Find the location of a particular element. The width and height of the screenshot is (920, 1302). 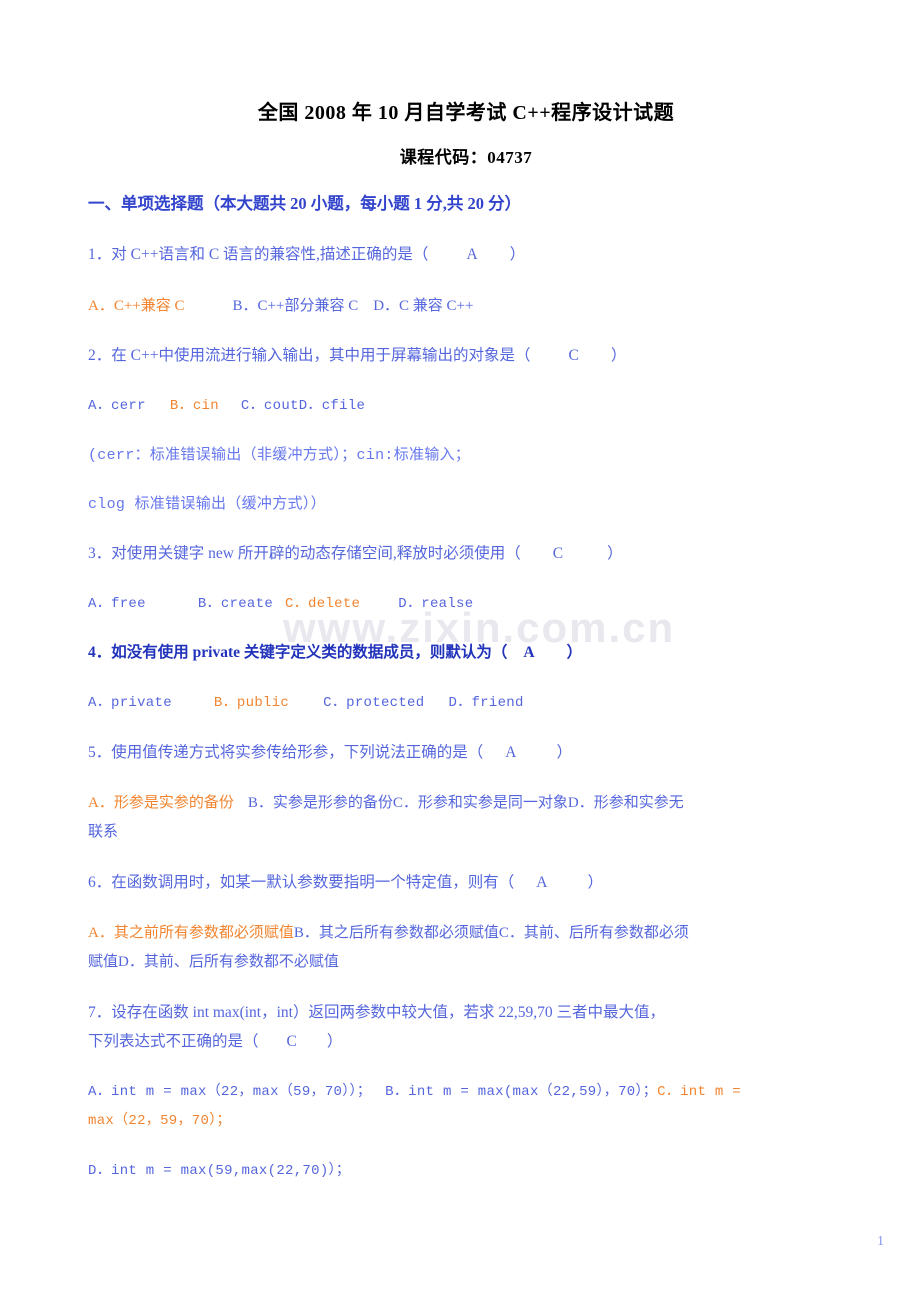

question-2-stem: 2．在 C++中使用流进行输入输出，其中用于屏幕输出的对象是（ C ） is located at coordinates (466, 355).